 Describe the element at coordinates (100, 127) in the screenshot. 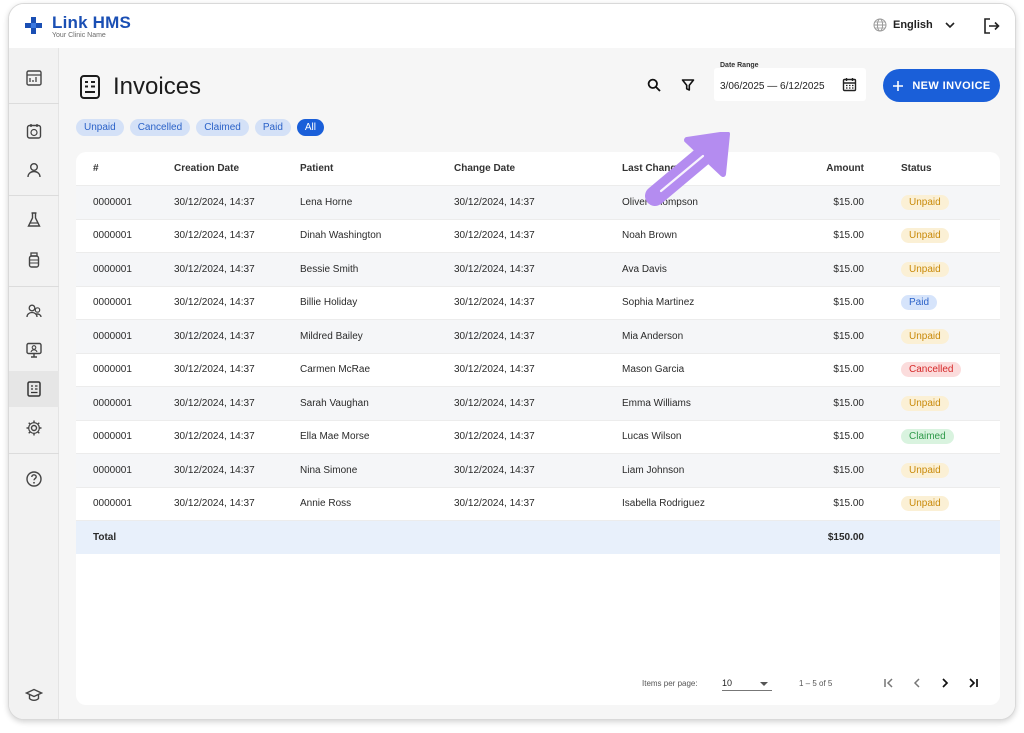

I see `chip-unpaid: Unpaid` at that location.